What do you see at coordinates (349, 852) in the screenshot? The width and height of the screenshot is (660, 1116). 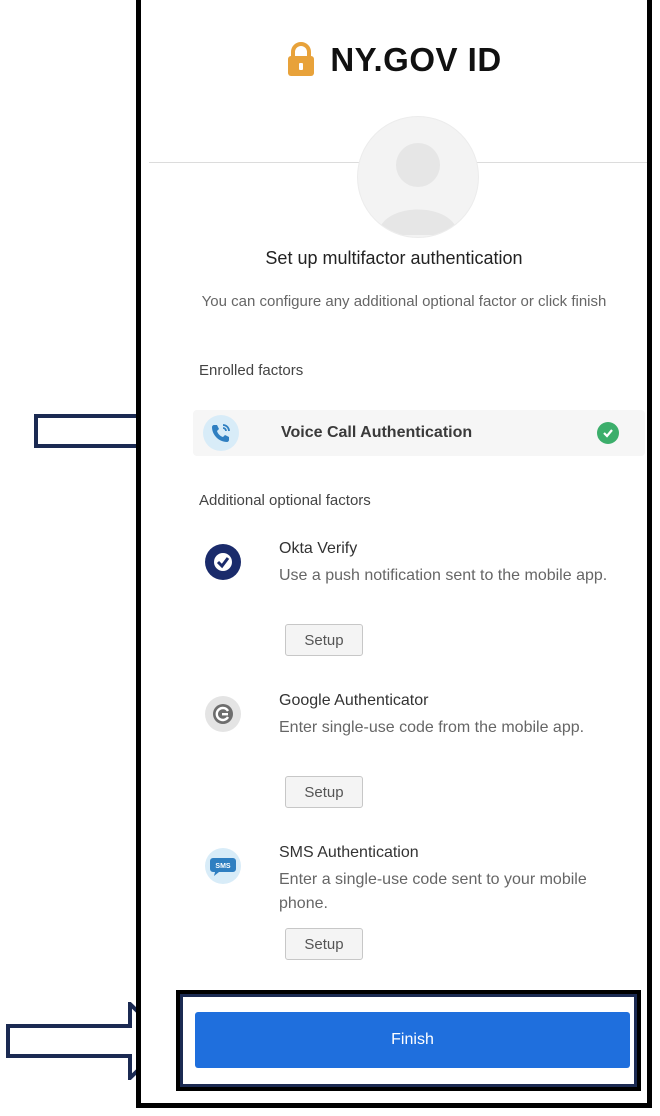 I see `factor-name: SMS Authentication` at bounding box center [349, 852].